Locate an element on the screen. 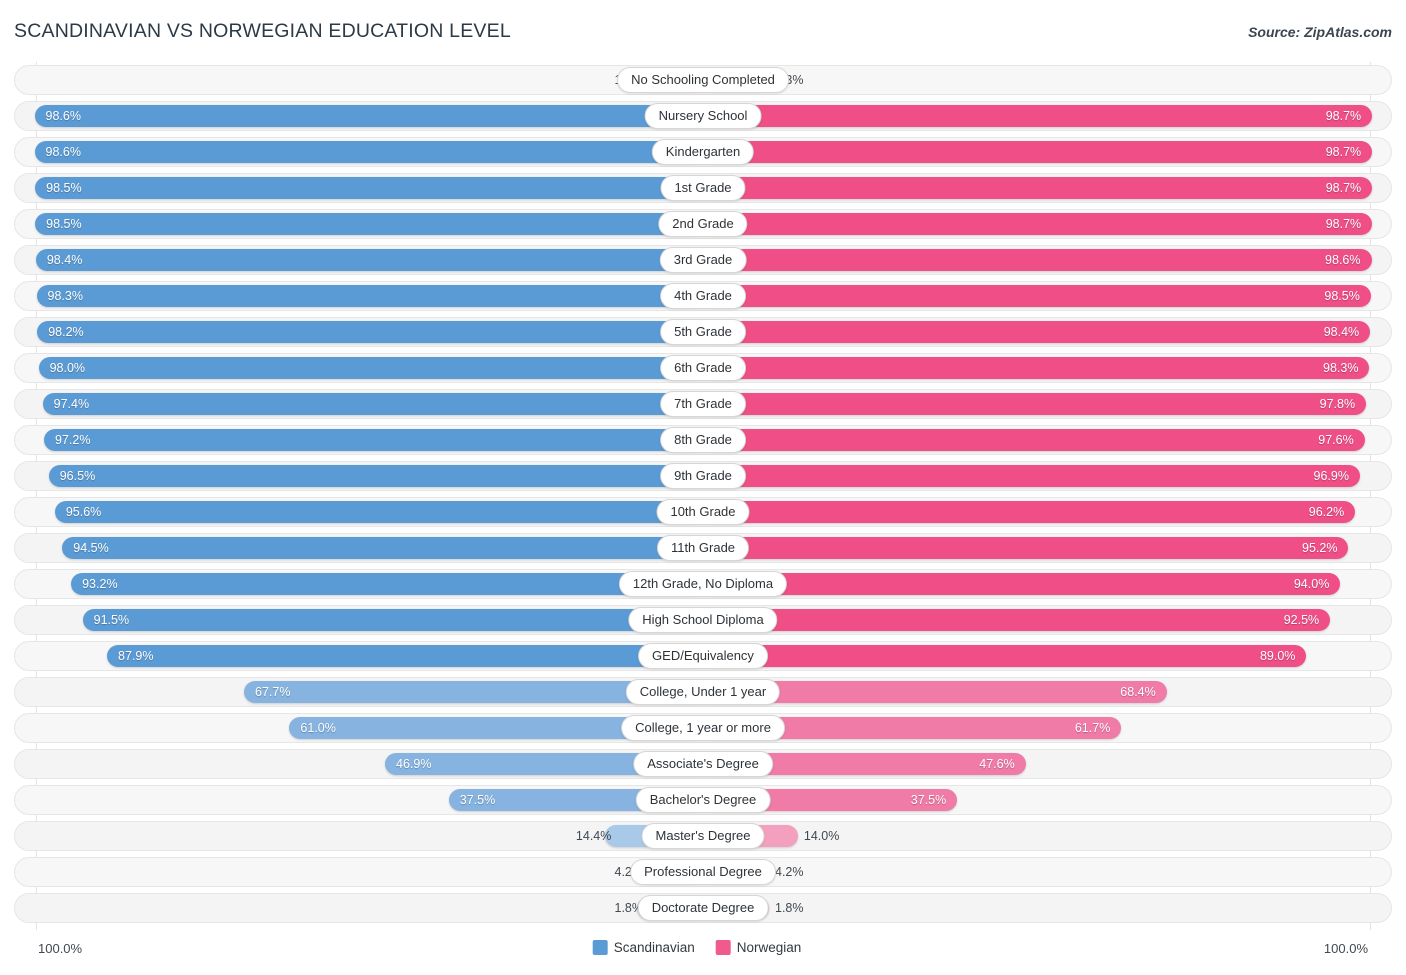 Image resolution: width=1406 pixels, height=975 pixels. bar-scandinavian: 93.2% is located at coordinates (387, 584).